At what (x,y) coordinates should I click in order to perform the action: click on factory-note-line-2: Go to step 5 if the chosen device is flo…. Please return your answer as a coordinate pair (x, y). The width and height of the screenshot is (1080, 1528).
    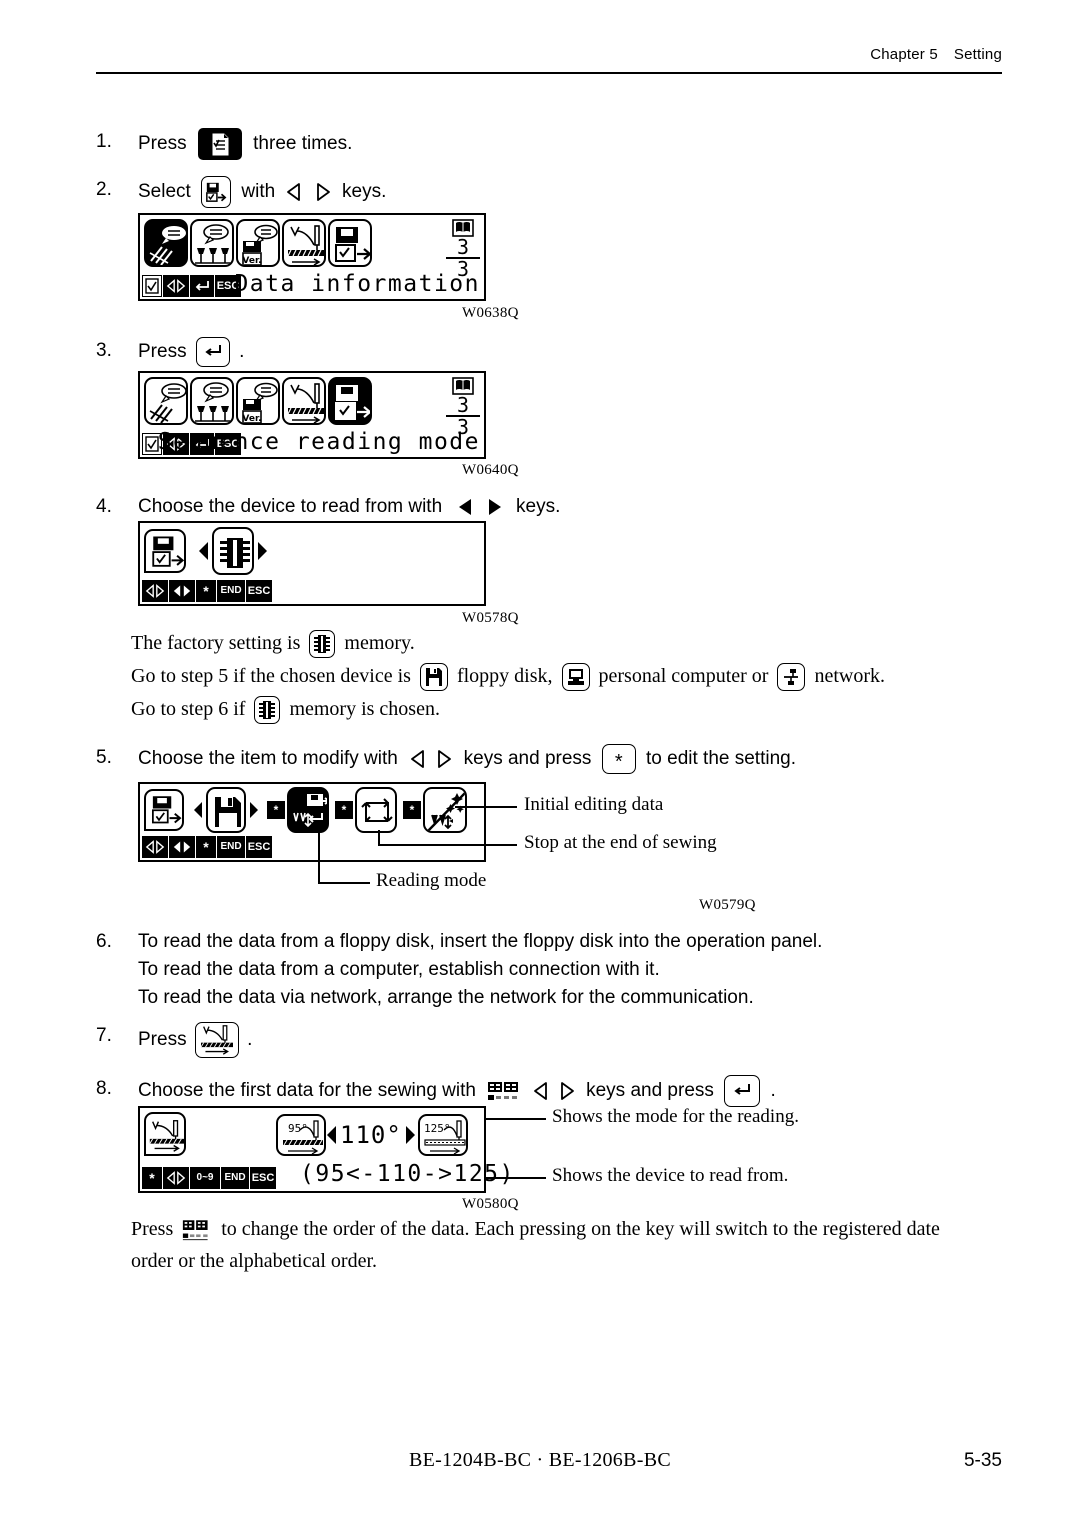
    Looking at the image, I should click on (508, 676).